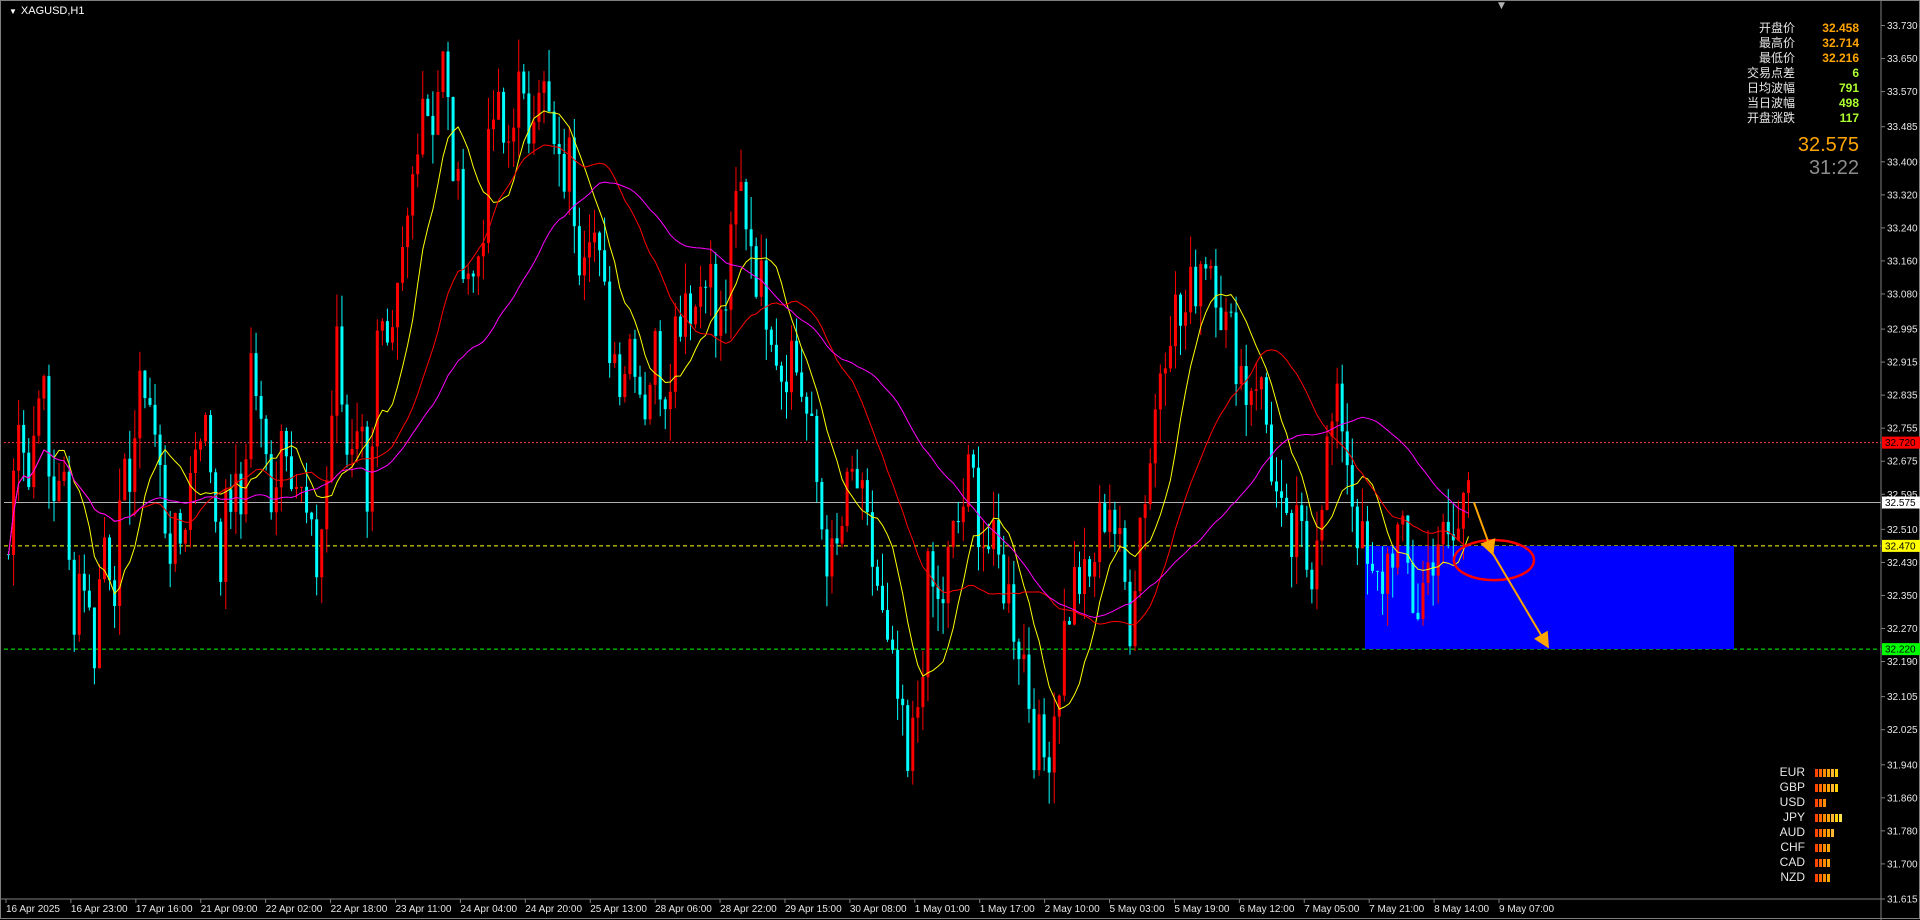  I want to click on info-value: 32.458, so click(1840, 28).